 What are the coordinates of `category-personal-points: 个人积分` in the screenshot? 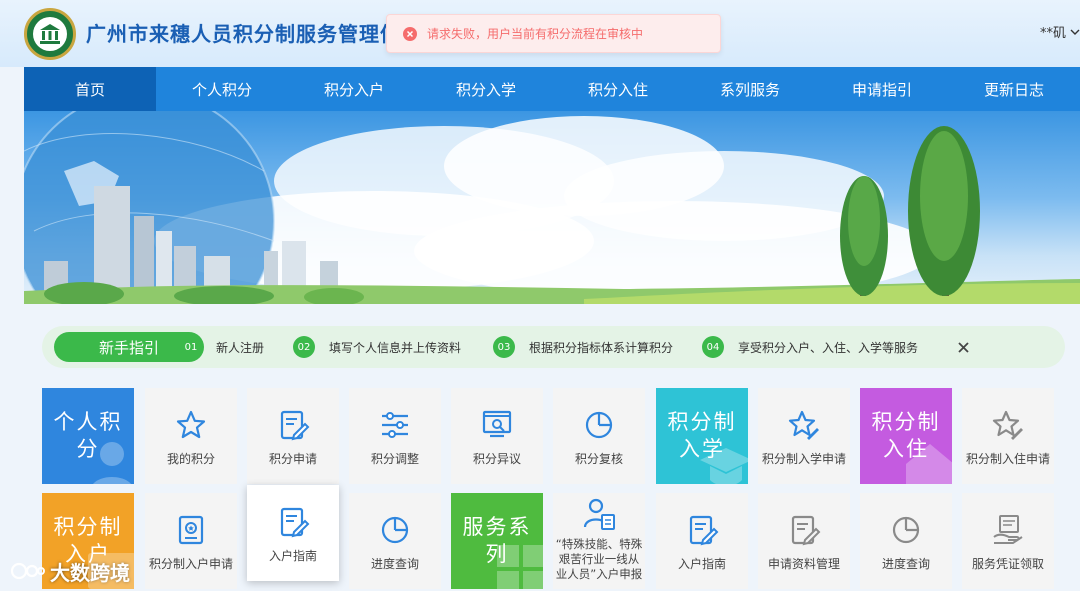 It's located at (88, 436).